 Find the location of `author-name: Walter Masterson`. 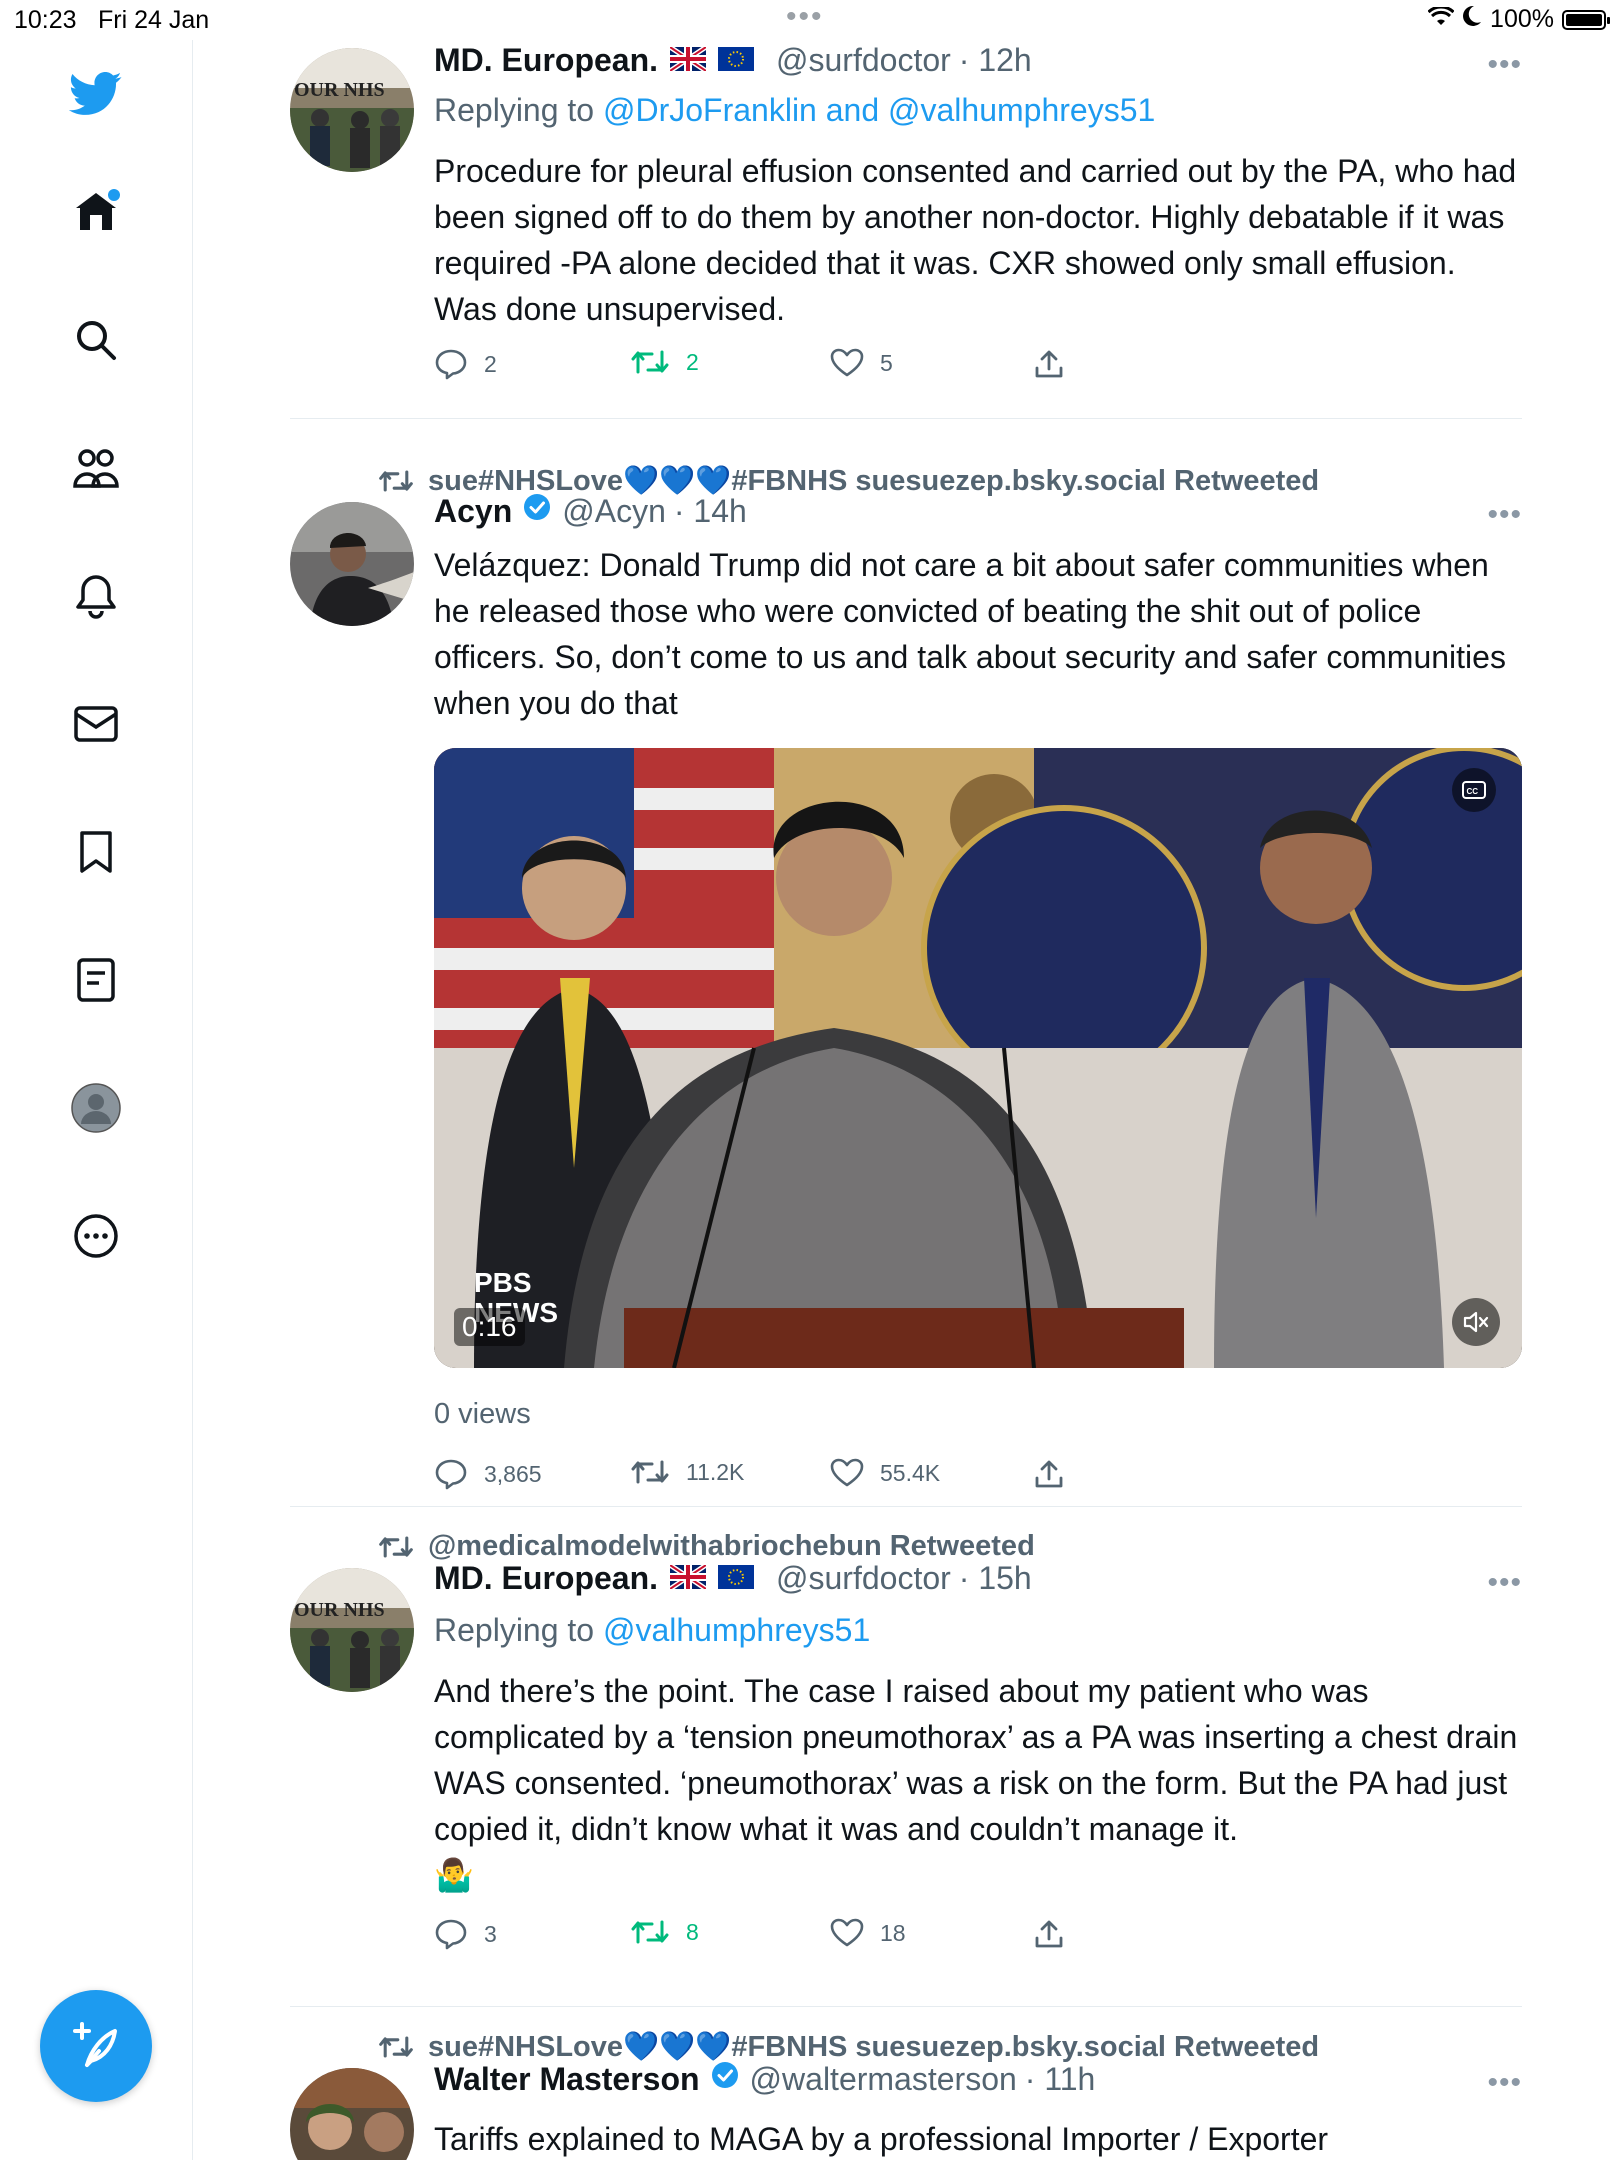

author-name: Walter Masterson is located at coordinates (567, 2079).